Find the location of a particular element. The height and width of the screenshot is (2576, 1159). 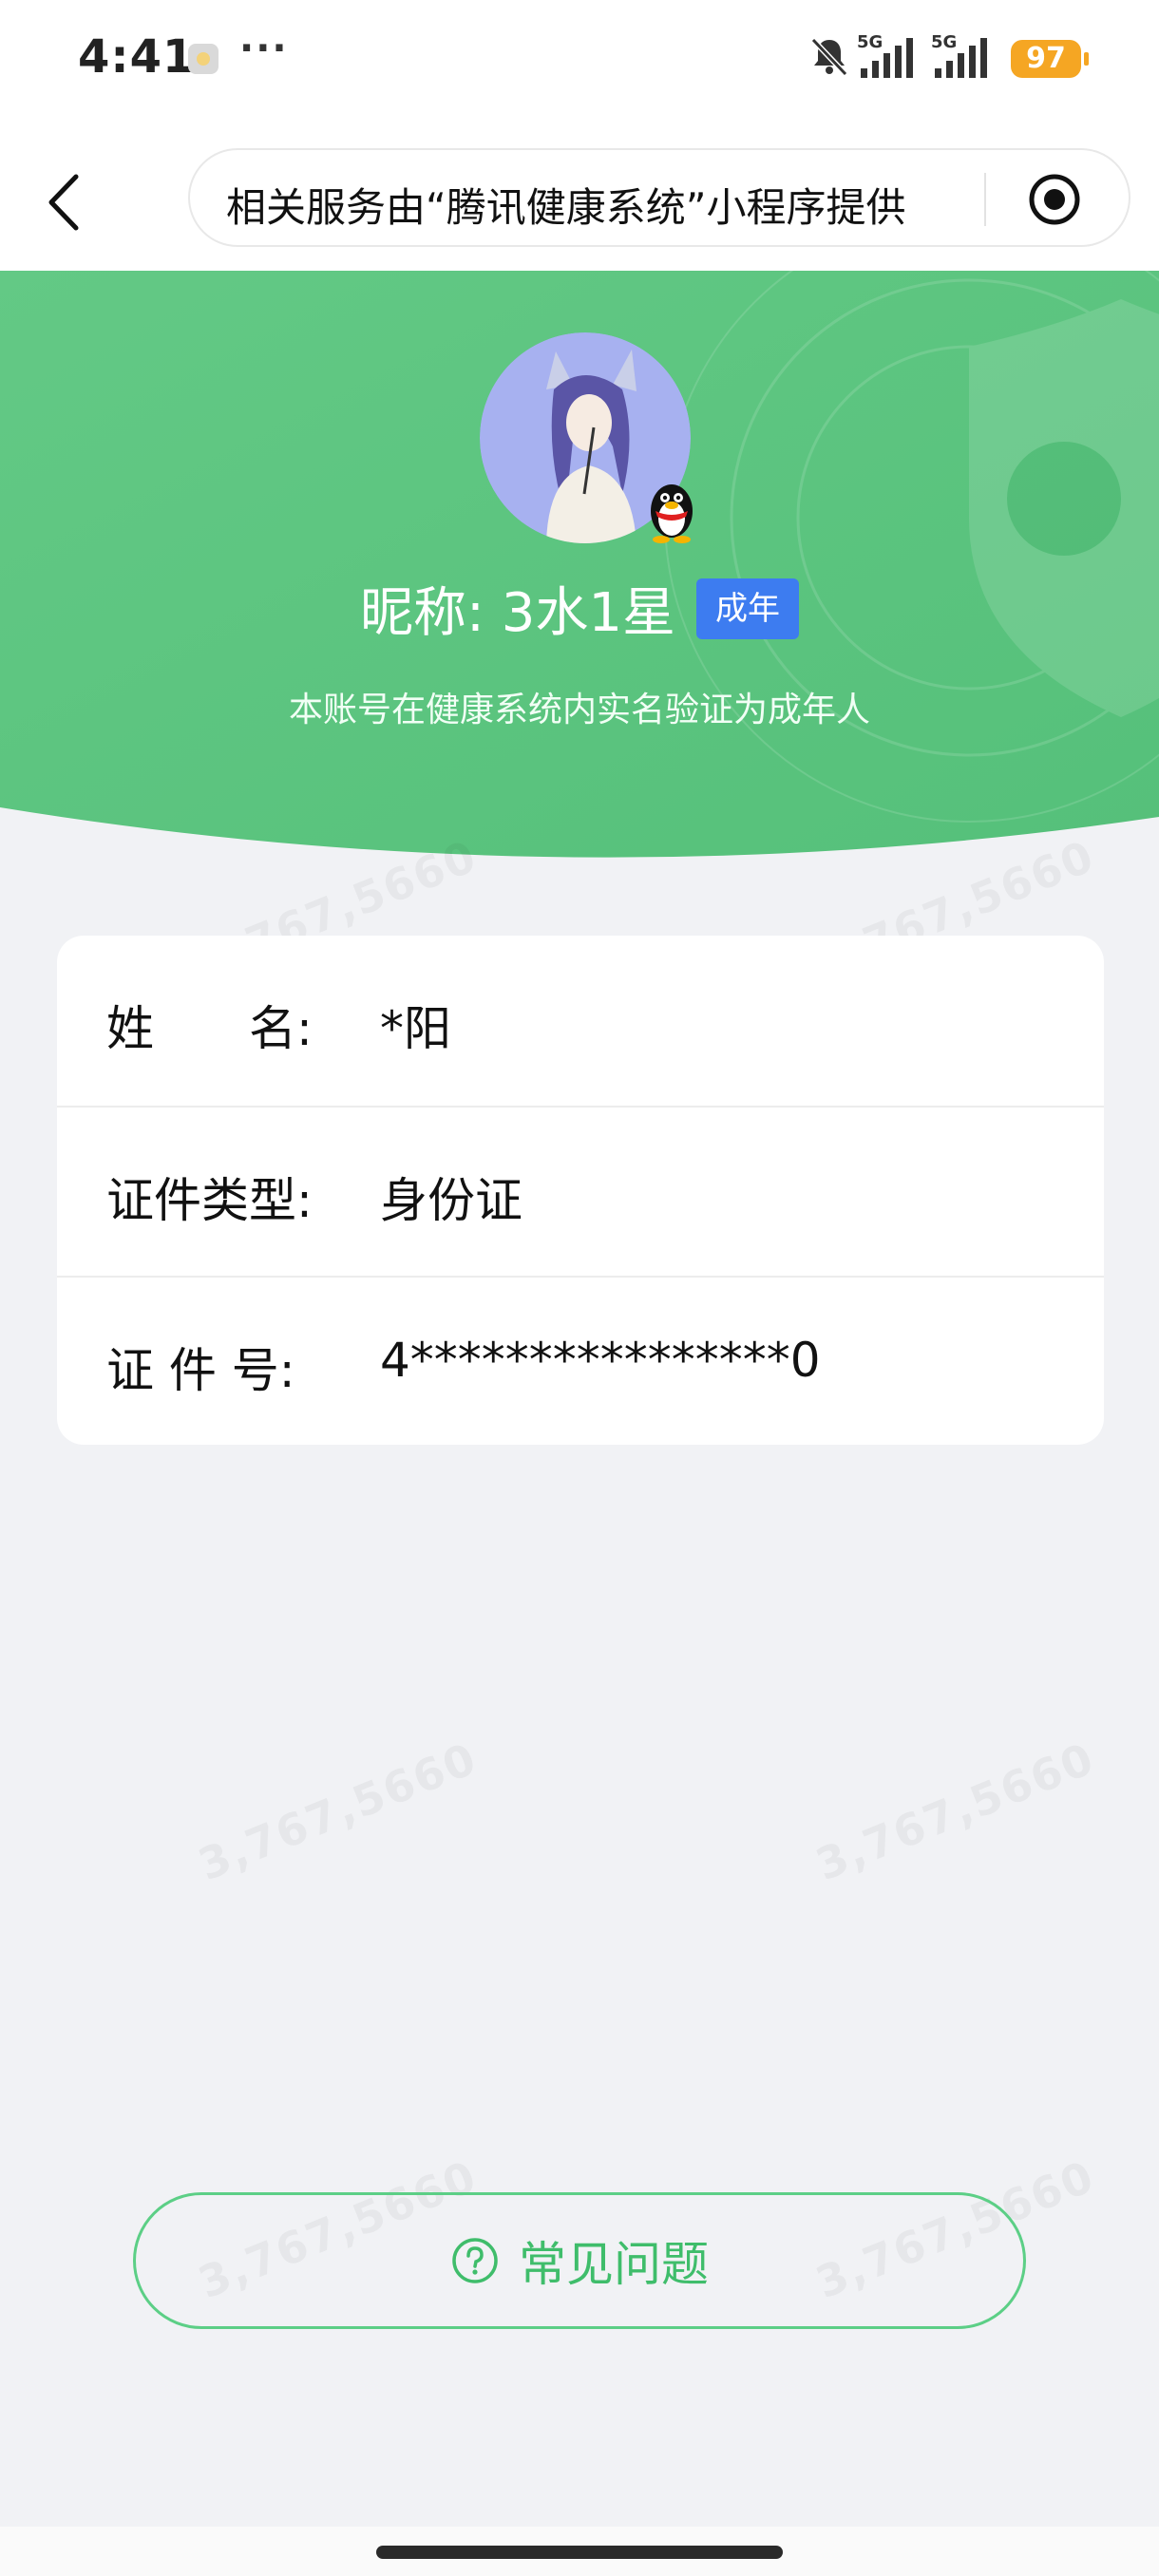

status-time: 4:41 is located at coordinates (137, 57).